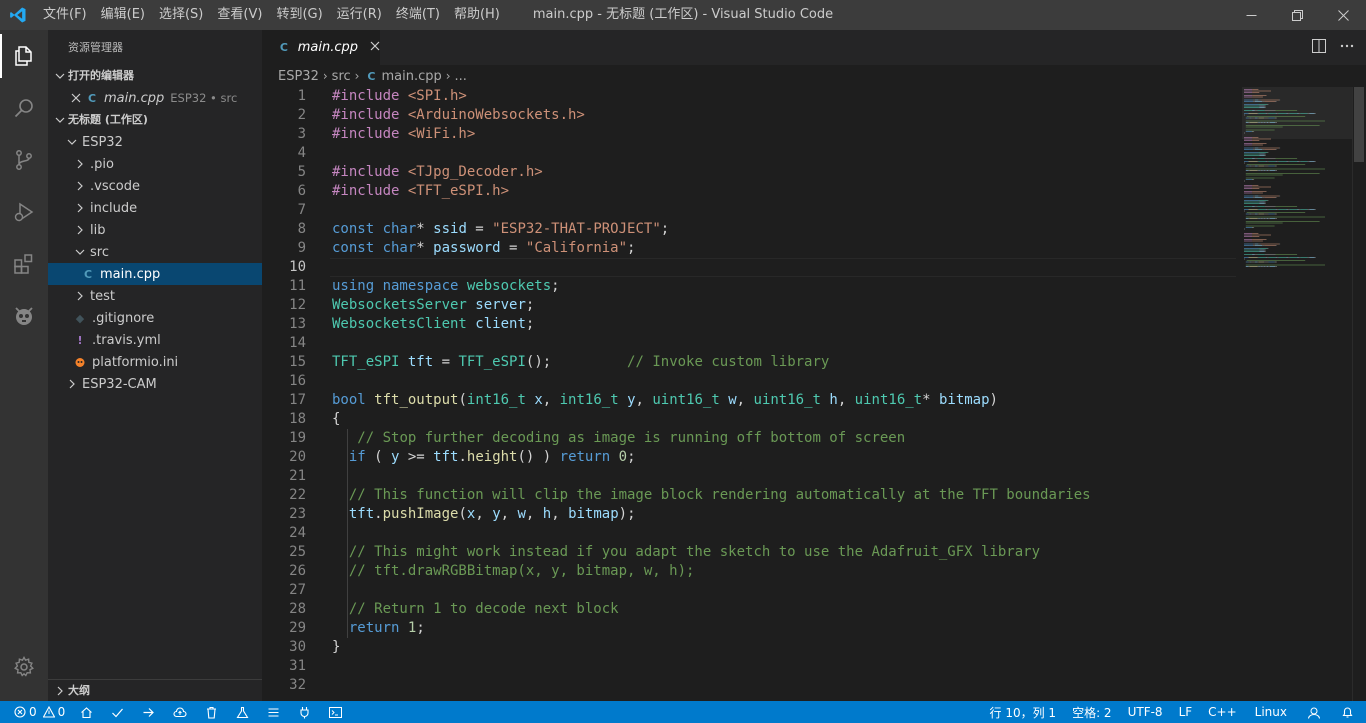  I want to click on code-line: 24, so click(814, 533).